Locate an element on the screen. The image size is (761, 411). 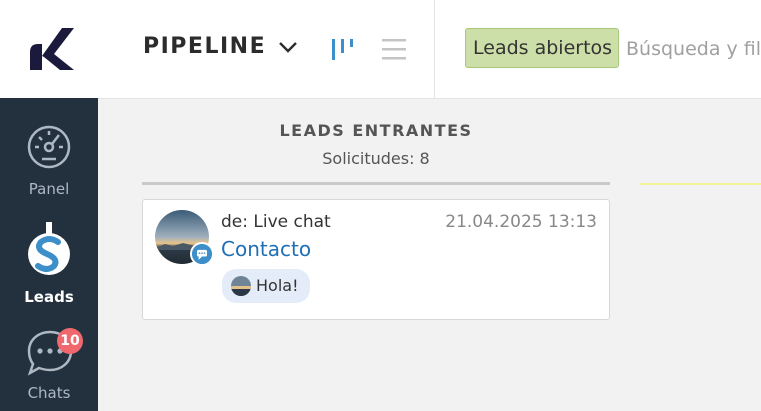
message-avatar is located at coordinates (241, 286).